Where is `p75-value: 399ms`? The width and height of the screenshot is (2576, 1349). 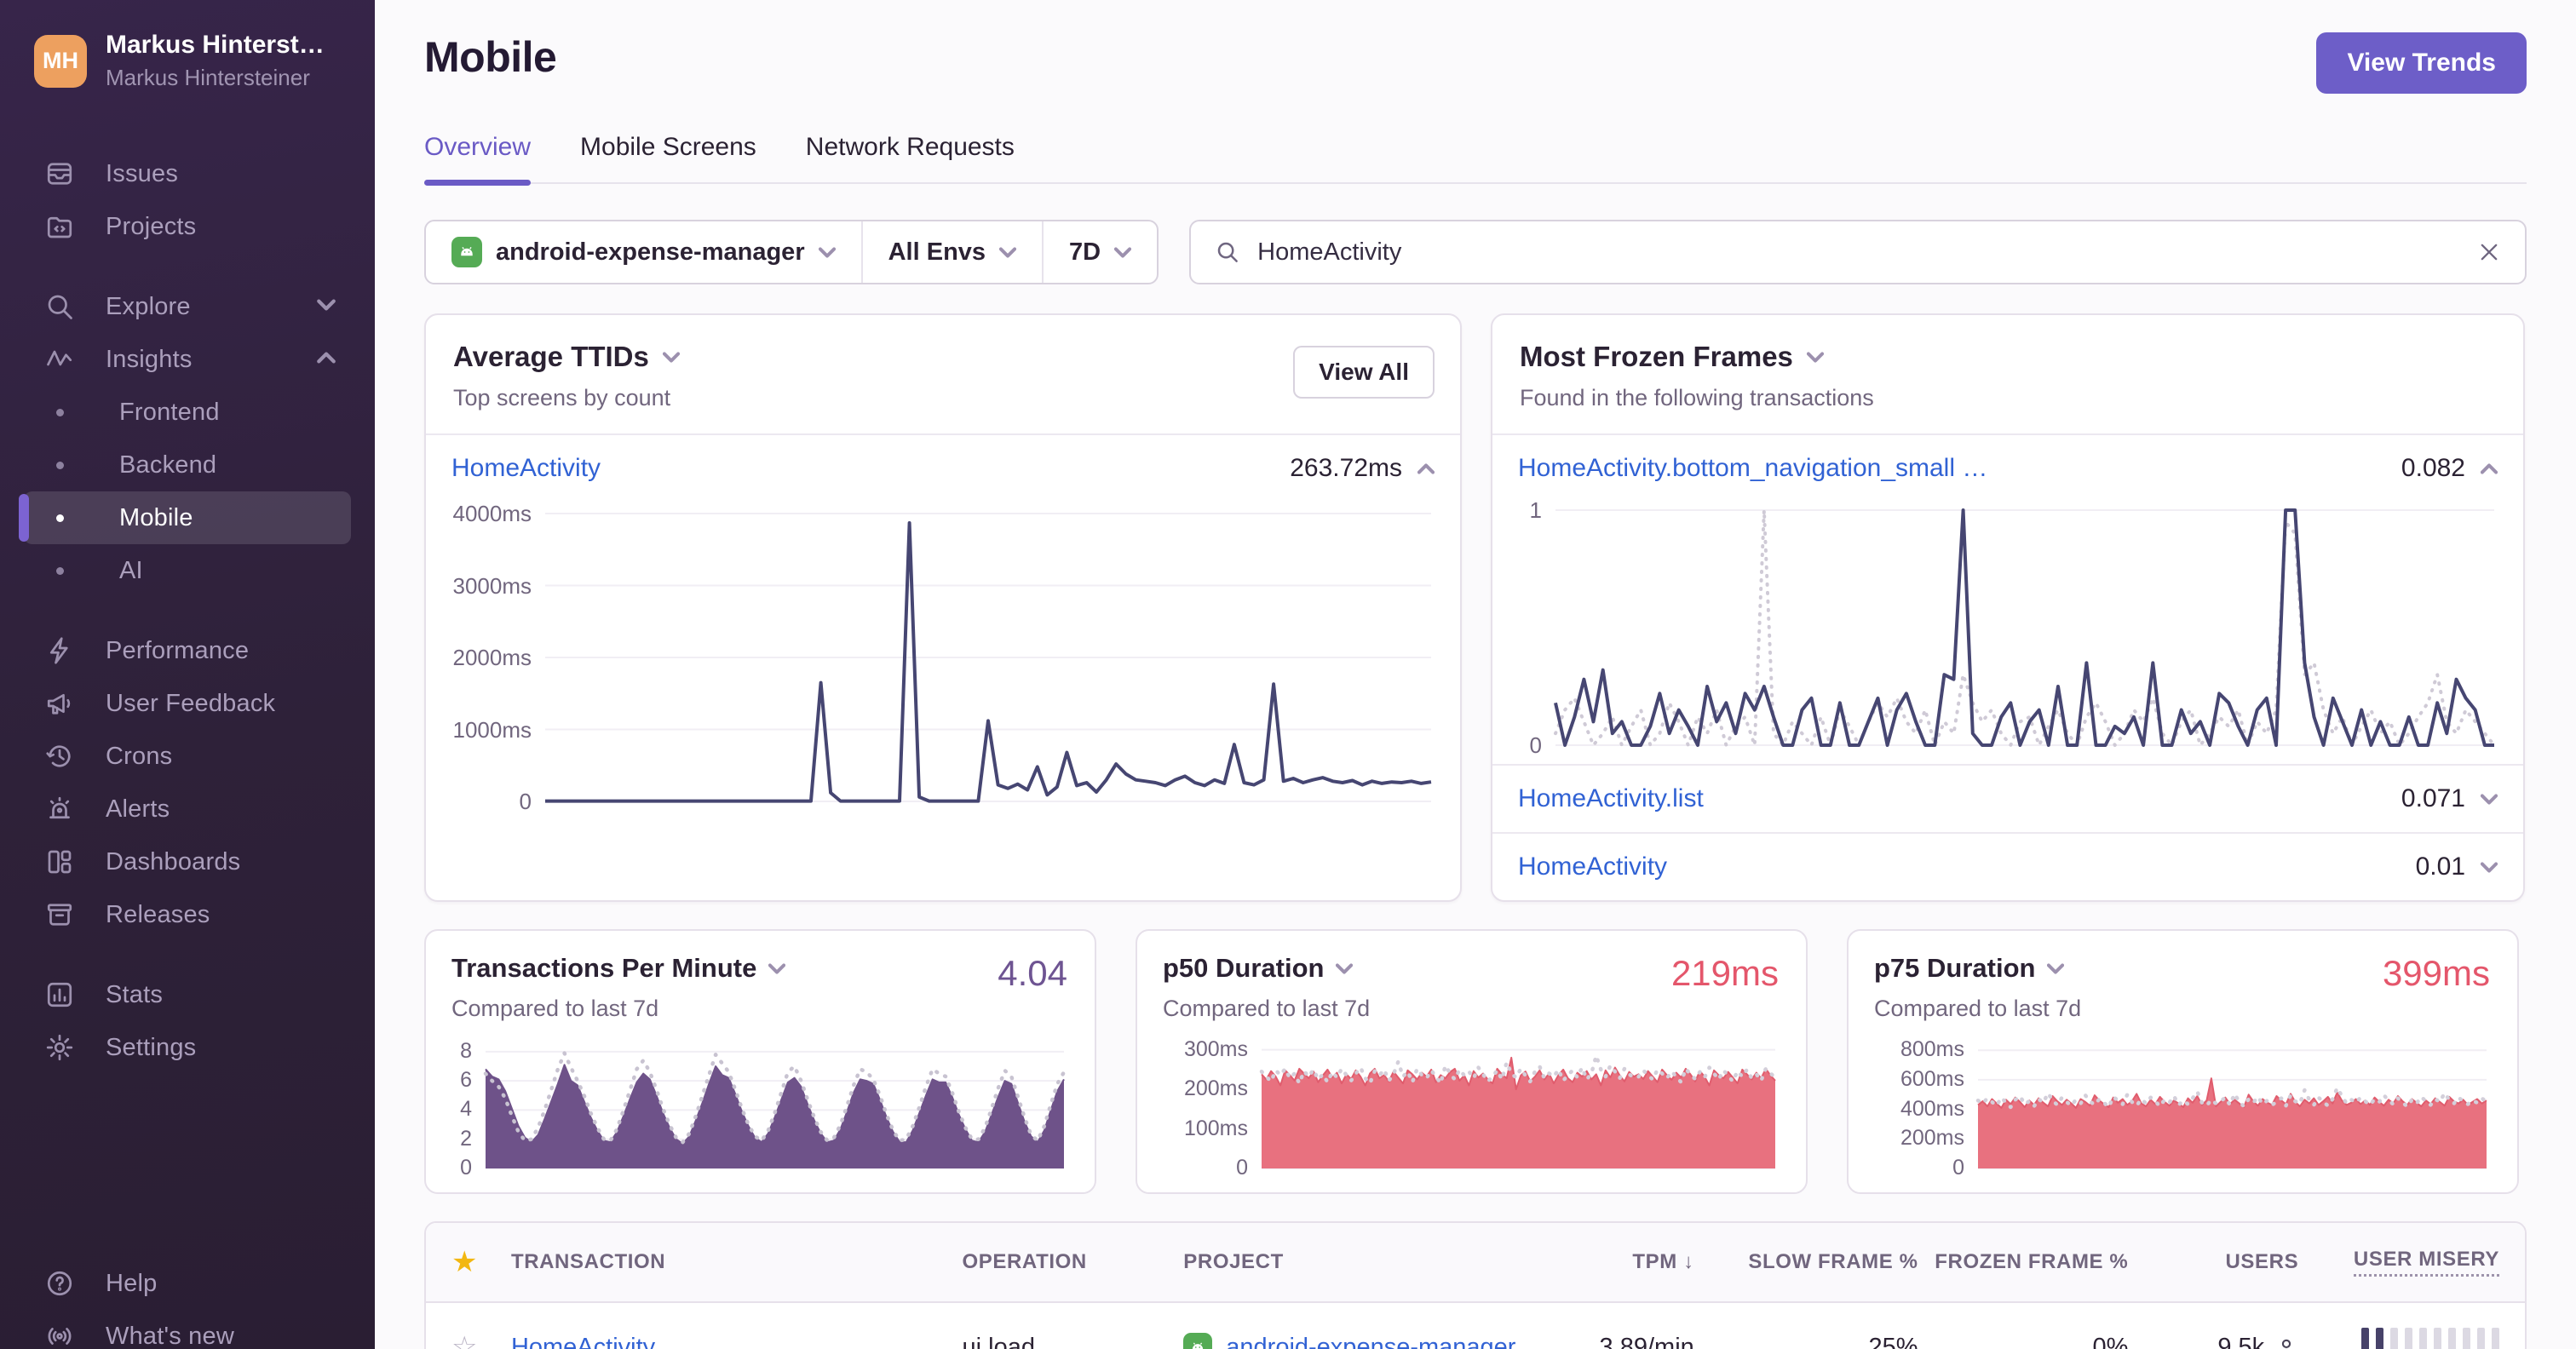
p75-value: 399ms is located at coordinates (2436, 973).